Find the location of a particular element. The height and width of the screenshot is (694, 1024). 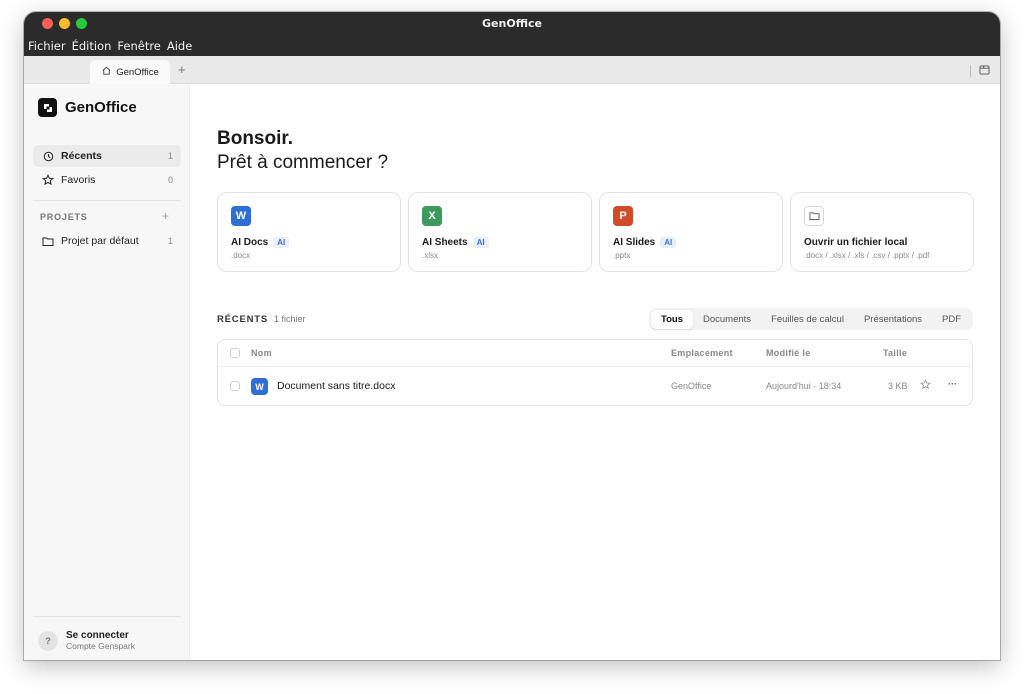

card-title-text: Ouvrir un fichier local is located at coordinates (856, 242).